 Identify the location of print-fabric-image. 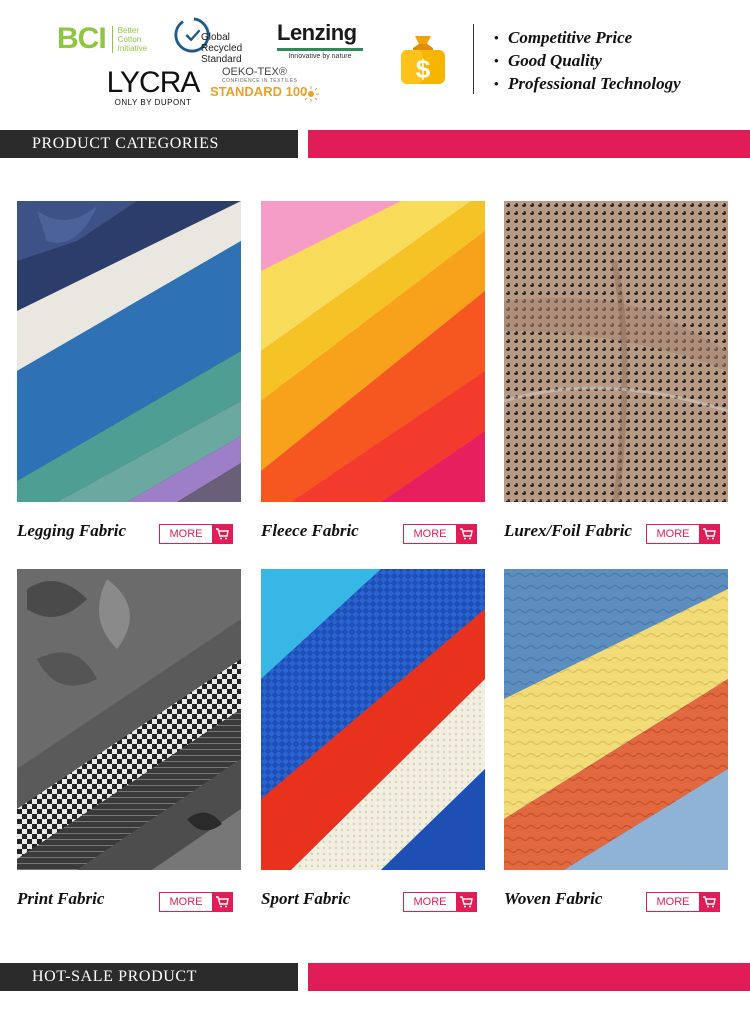
(129, 719).